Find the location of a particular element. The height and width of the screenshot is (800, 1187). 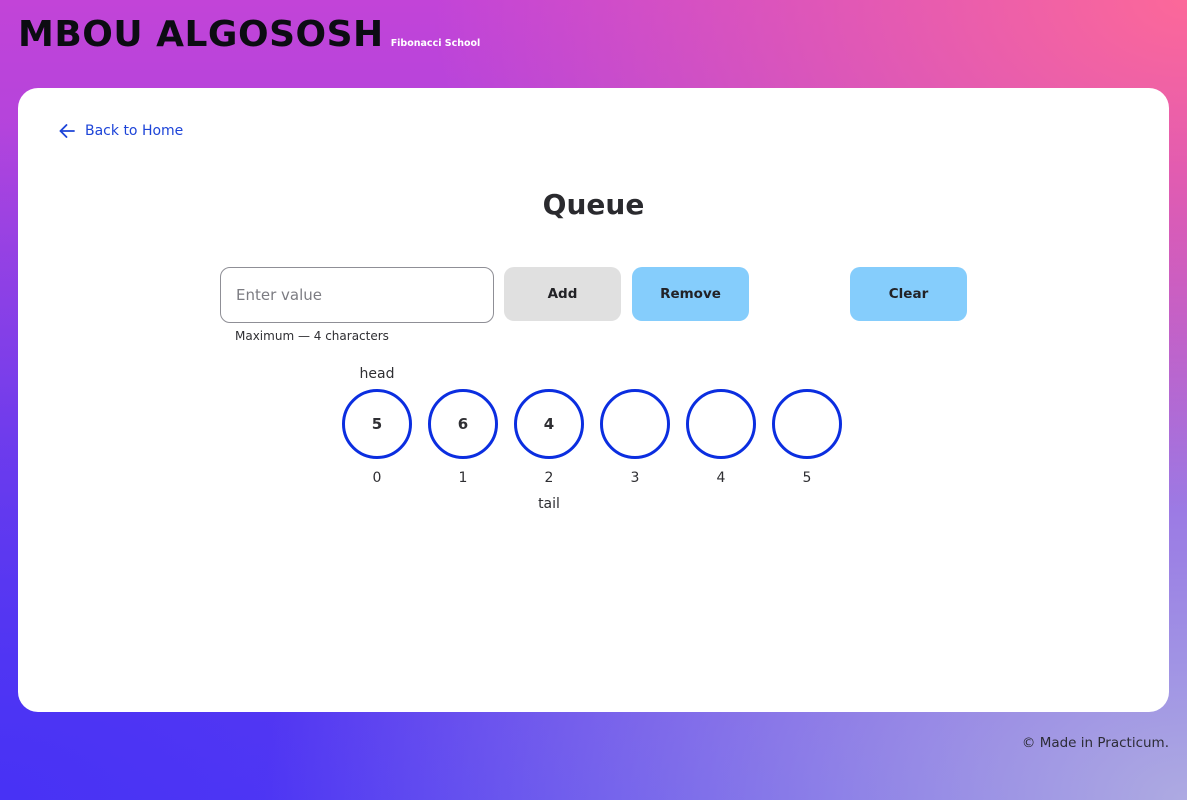

slot-index: 0 is located at coordinates (377, 478).